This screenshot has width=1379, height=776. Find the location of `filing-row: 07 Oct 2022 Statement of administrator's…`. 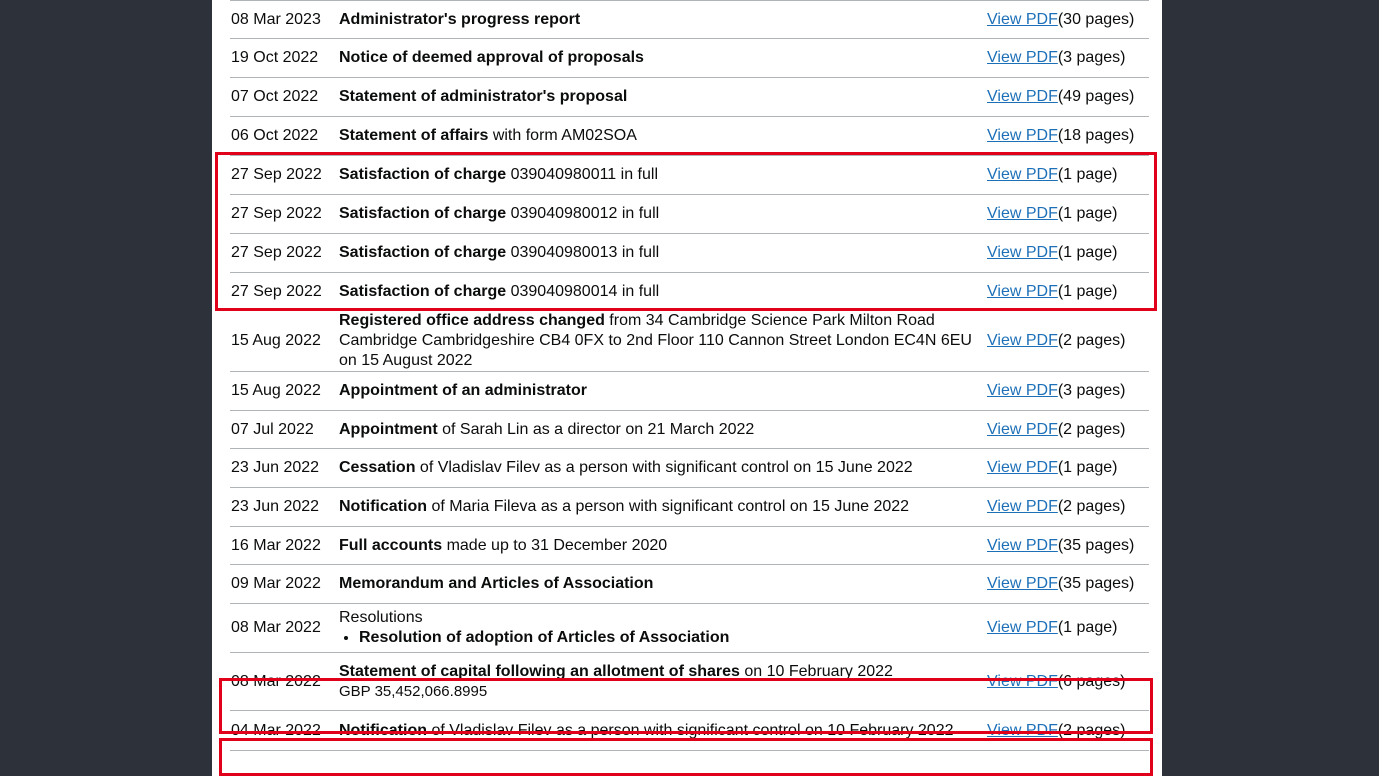

filing-row: 07 Oct 2022 Statement of administrator's… is located at coordinates (689, 97).